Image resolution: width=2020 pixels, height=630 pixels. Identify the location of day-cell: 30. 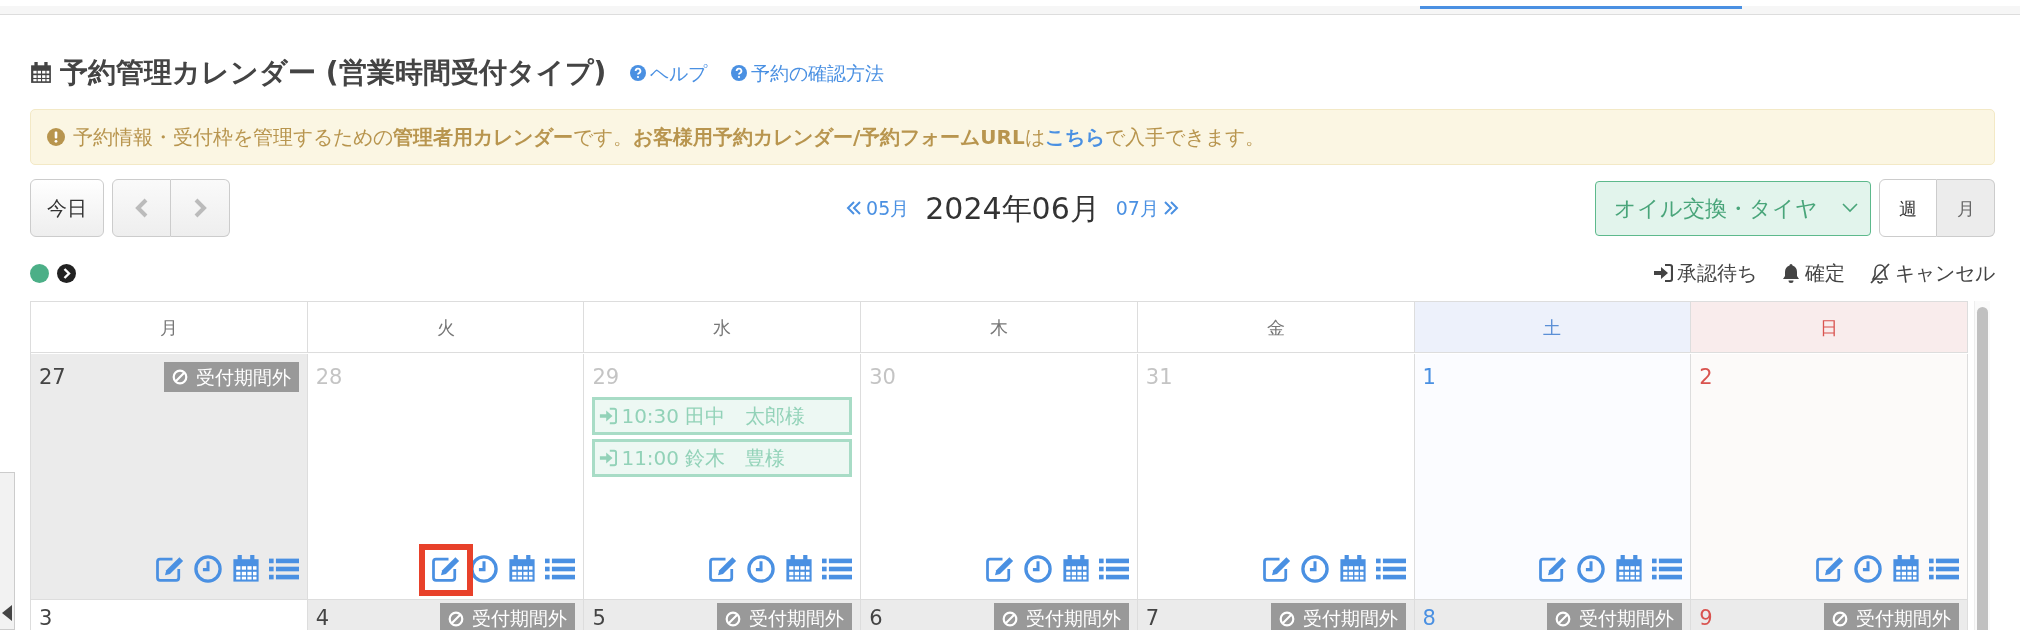
(999, 476).